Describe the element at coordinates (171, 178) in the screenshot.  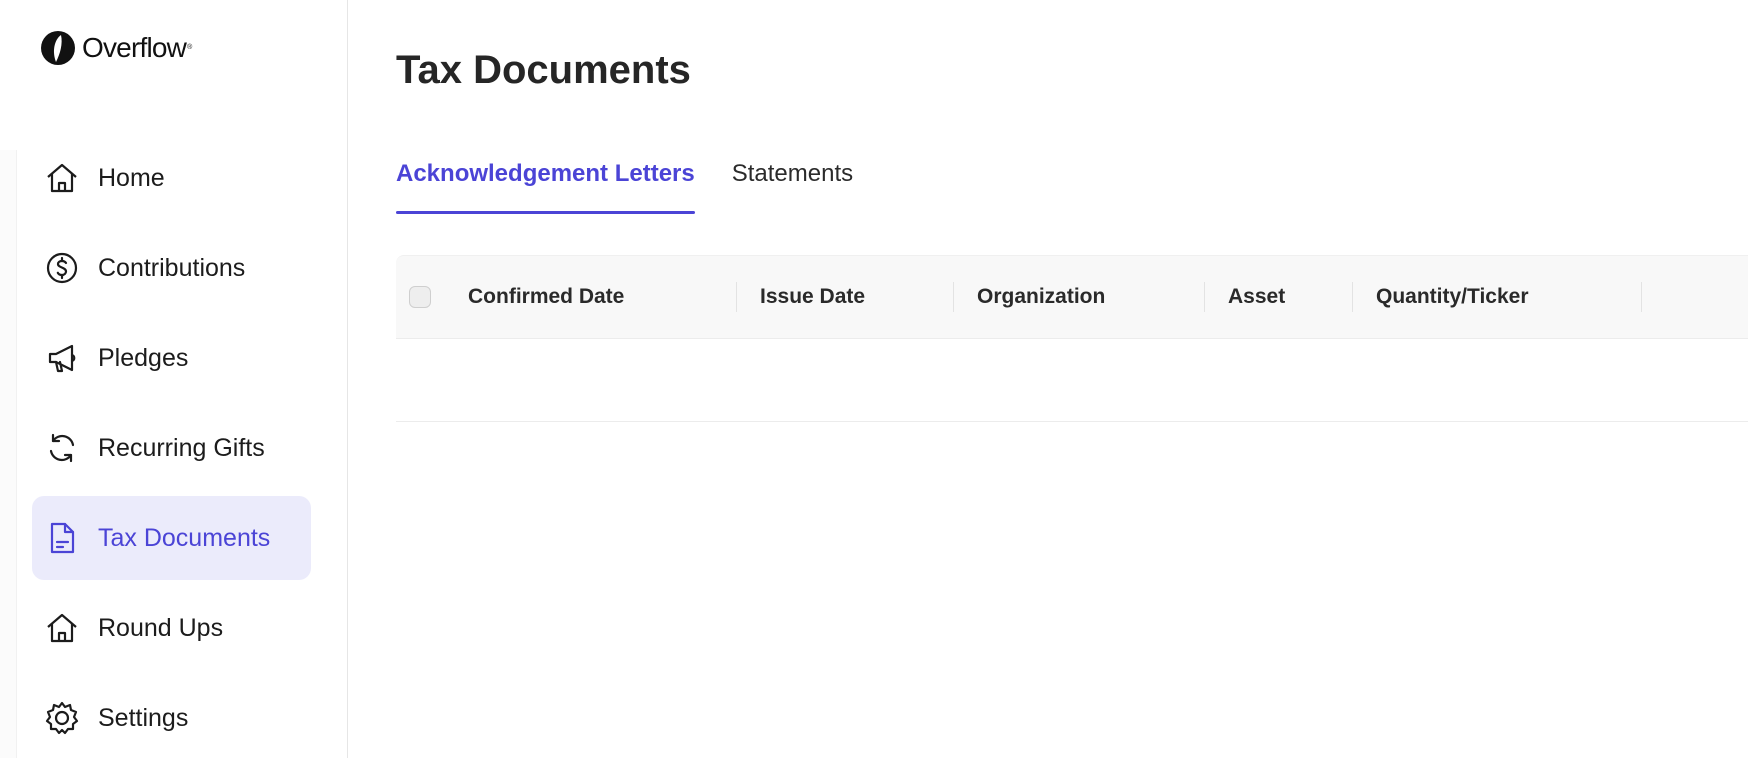
I see `sidebar-item-home: Home` at that location.